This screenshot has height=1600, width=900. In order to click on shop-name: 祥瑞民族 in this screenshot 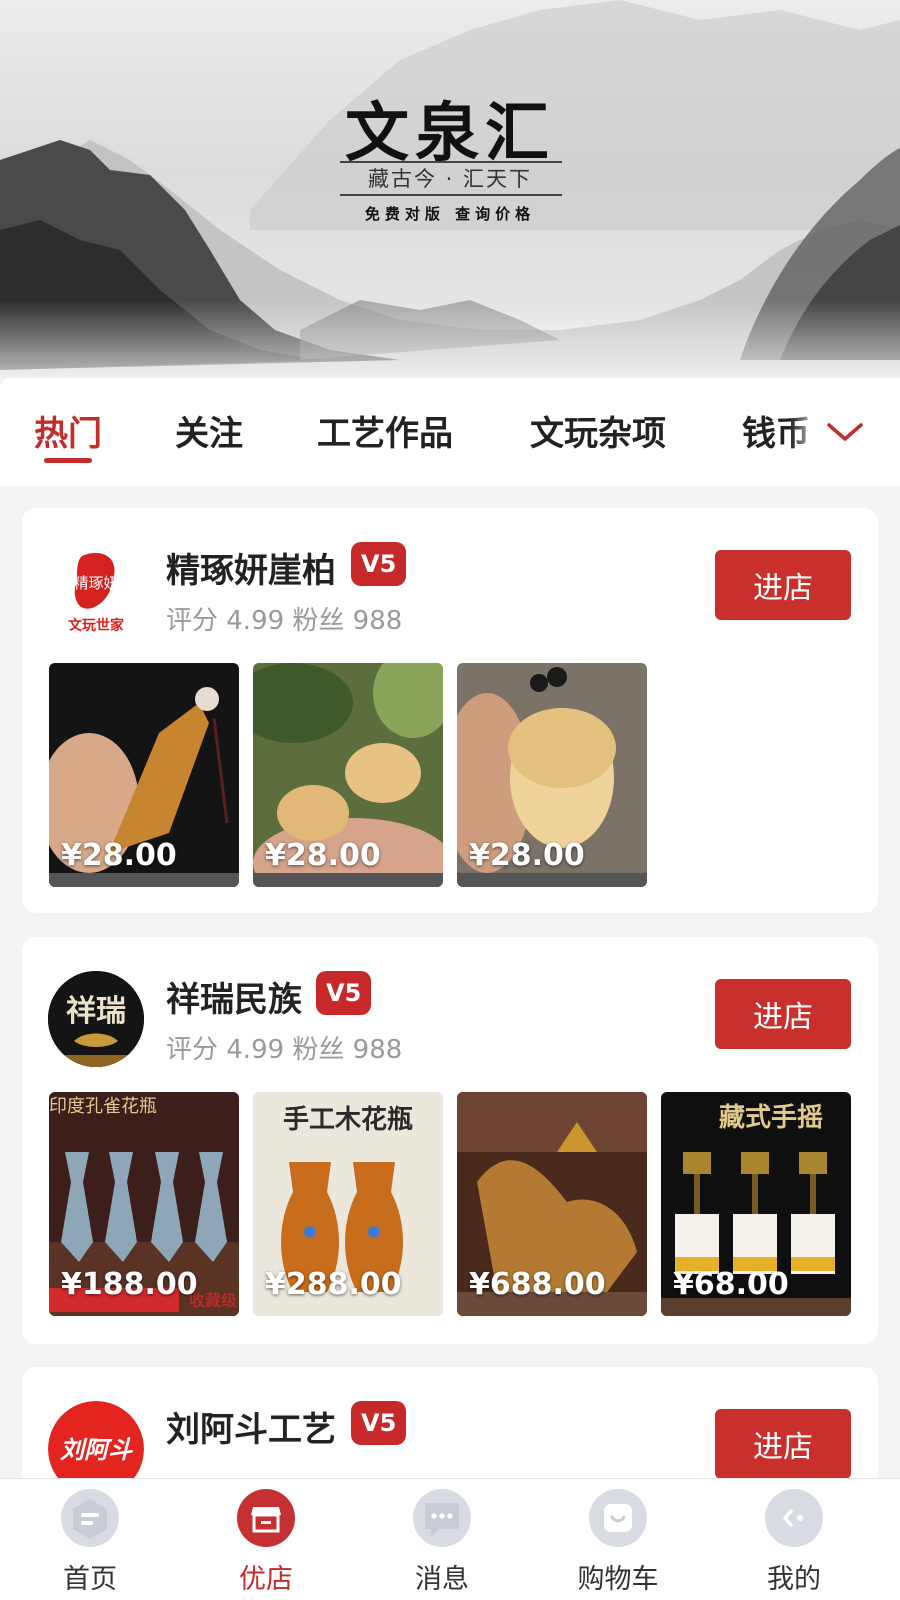, I will do `click(234, 996)`.